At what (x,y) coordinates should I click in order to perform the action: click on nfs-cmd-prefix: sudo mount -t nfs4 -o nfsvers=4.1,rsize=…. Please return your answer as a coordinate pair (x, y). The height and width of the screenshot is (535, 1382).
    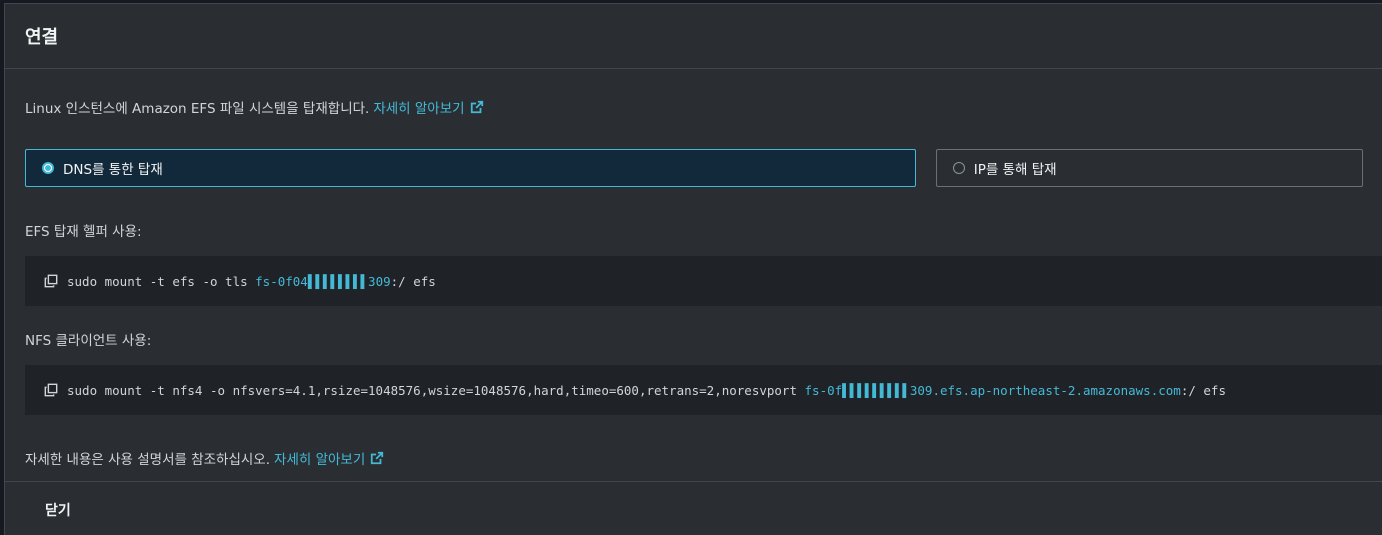
    Looking at the image, I should click on (436, 390).